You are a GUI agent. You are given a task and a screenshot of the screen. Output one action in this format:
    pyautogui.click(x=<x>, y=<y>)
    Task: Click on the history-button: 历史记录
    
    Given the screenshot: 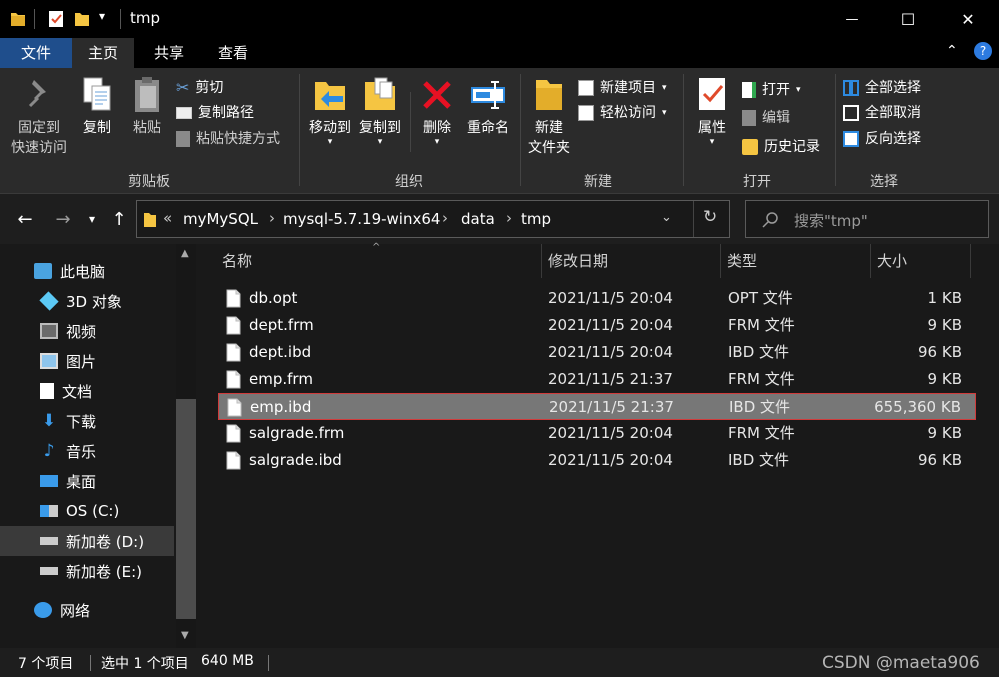 What is the action you would take?
    pyautogui.click(x=781, y=147)
    